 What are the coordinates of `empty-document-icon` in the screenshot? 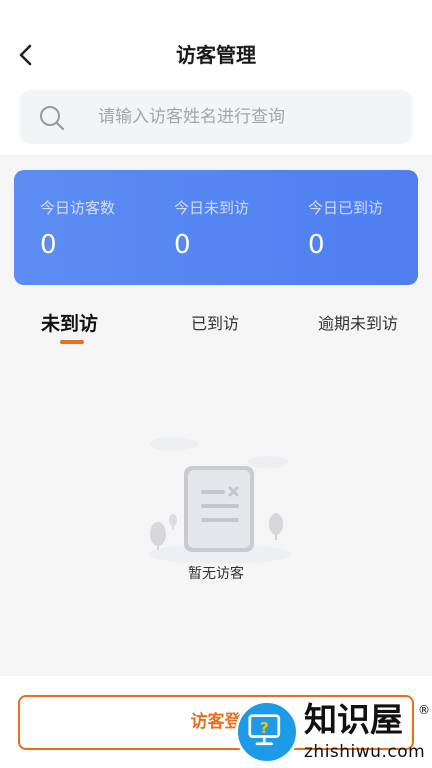 It's located at (220, 500).